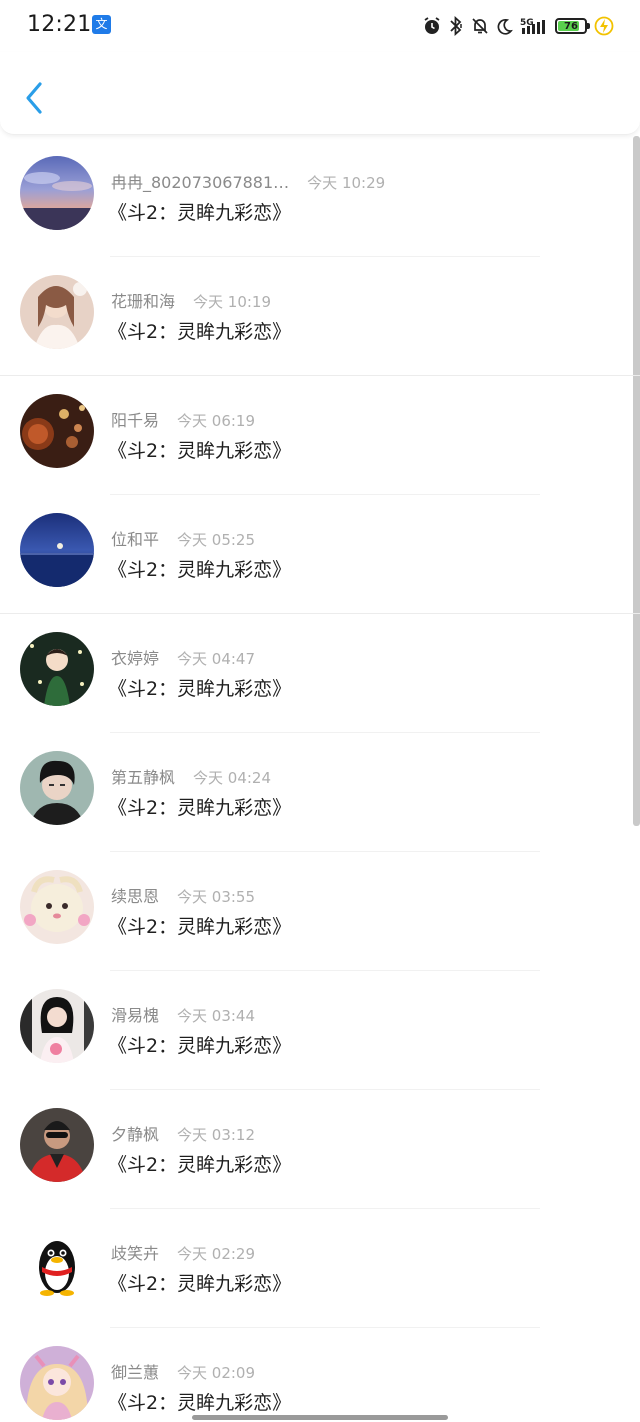  I want to click on user-name: 衣婷婷, so click(135, 657).